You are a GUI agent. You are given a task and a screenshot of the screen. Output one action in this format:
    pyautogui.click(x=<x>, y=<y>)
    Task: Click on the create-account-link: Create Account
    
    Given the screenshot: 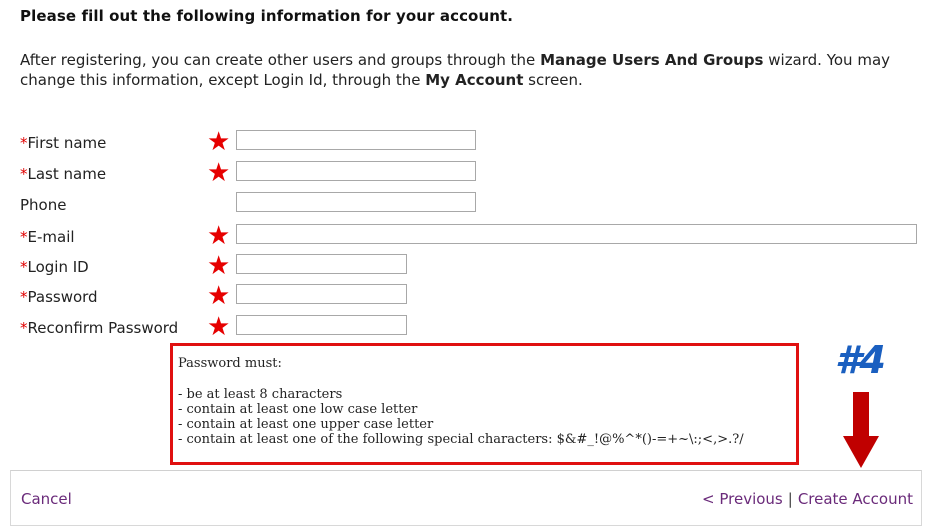 What is the action you would take?
    pyautogui.click(x=855, y=499)
    